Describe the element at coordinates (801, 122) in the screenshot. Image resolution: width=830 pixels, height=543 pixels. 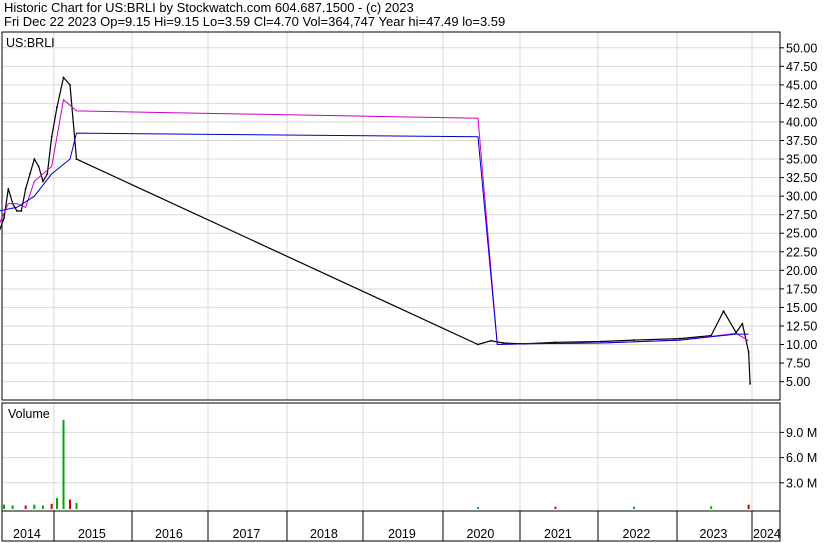
I see `price-tick-label: 40.00` at that location.